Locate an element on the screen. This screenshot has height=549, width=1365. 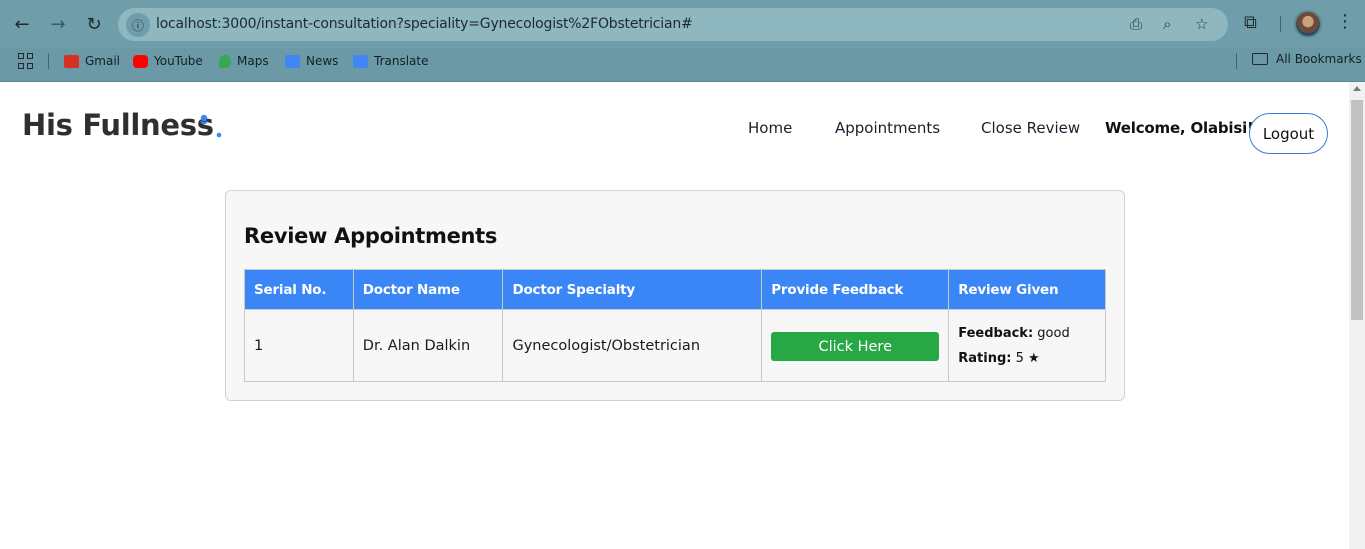
zoom-icon: ⌕ is located at coordinates (1167, 24).